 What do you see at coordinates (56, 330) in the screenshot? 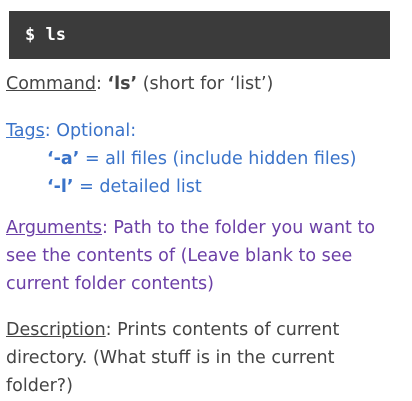
I see `description-label: Description` at bounding box center [56, 330].